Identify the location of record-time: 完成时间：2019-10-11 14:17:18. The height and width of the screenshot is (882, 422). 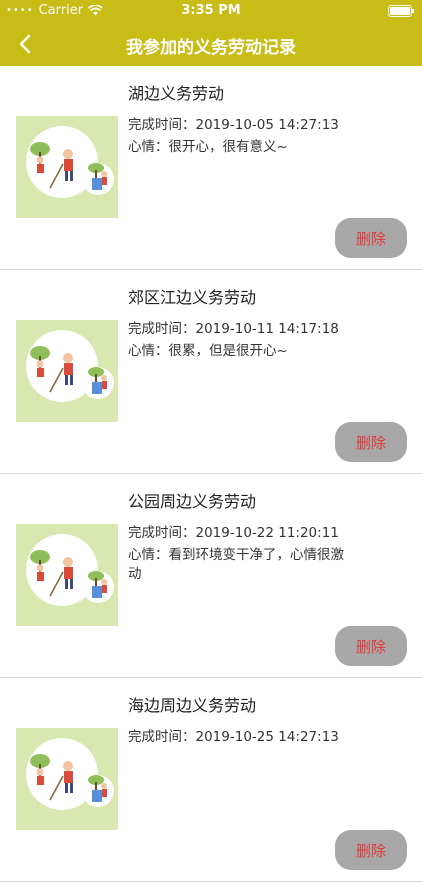
(233, 329).